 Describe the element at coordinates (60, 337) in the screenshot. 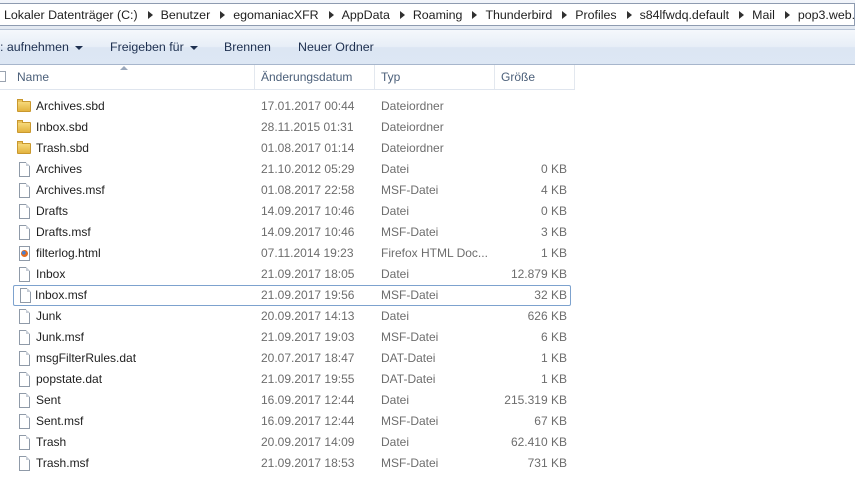

I see `file-name: Junk.msf` at that location.